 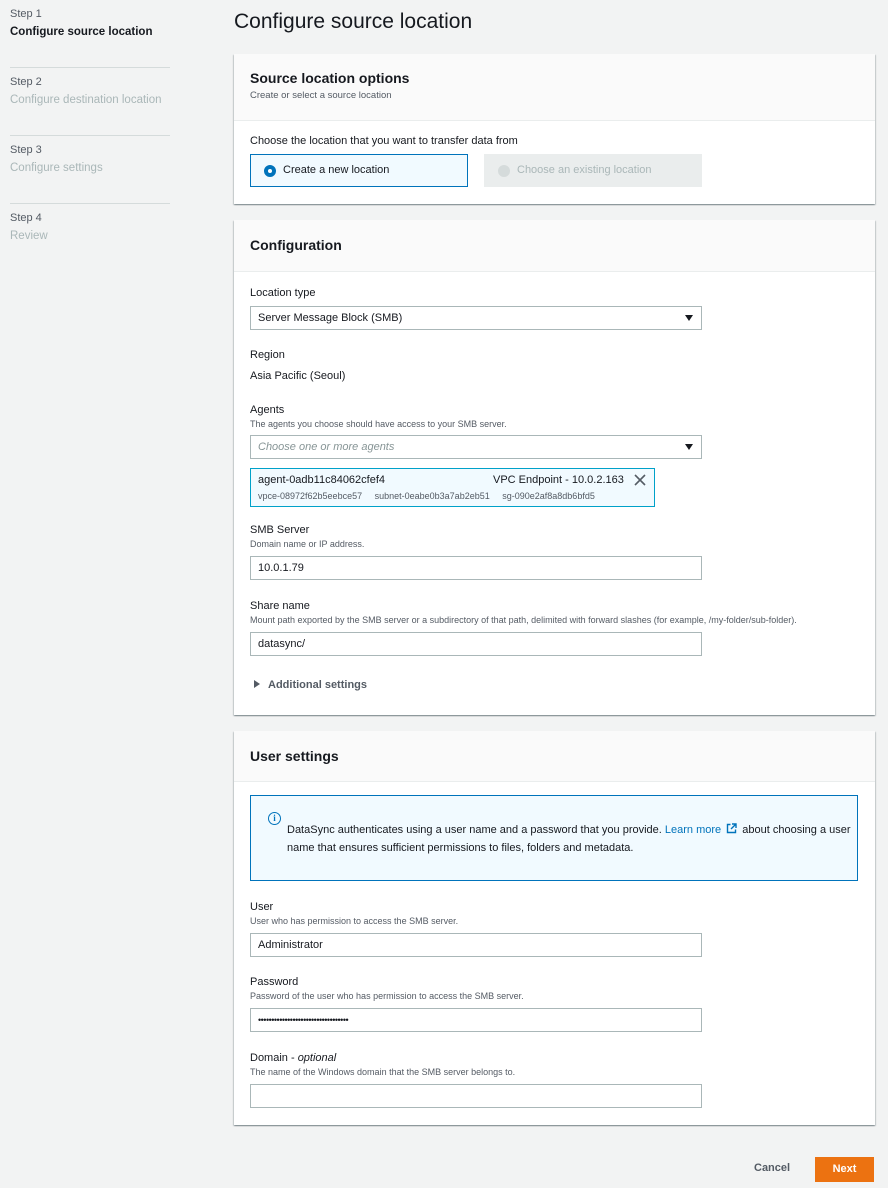 What do you see at coordinates (382, 1058) in the screenshot?
I see `domain-label: Domain - optional` at bounding box center [382, 1058].